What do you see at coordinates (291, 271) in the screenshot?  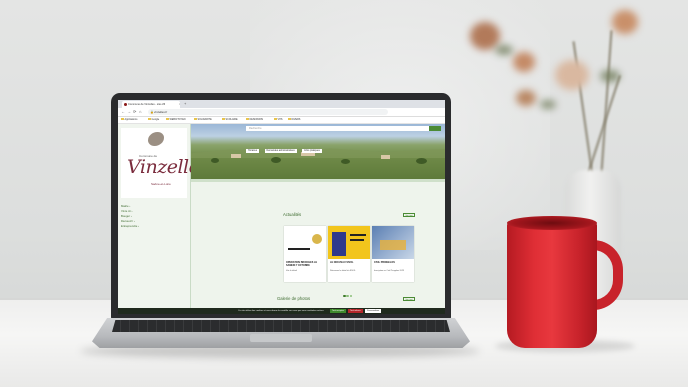 I see `news-card-text: Voir le détail` at bounding box center [291, 271].